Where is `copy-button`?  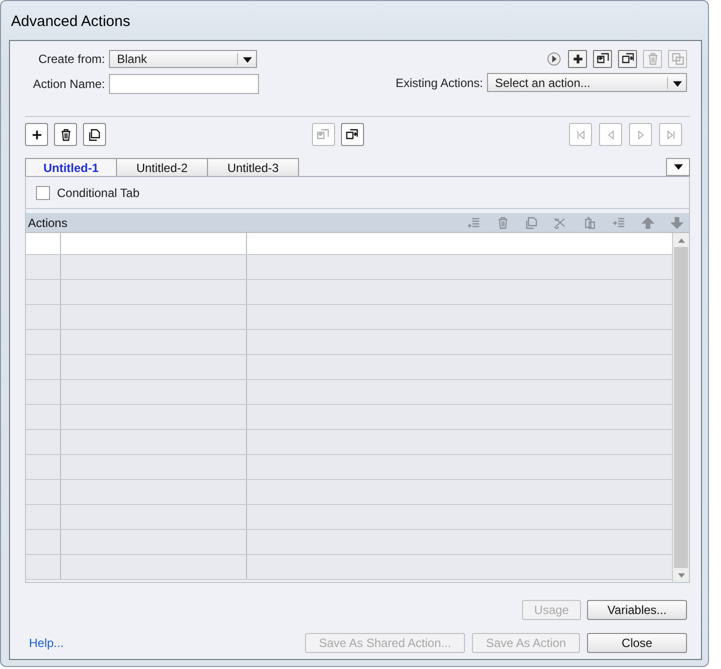
copy-button is located at coordinates (94, 134).